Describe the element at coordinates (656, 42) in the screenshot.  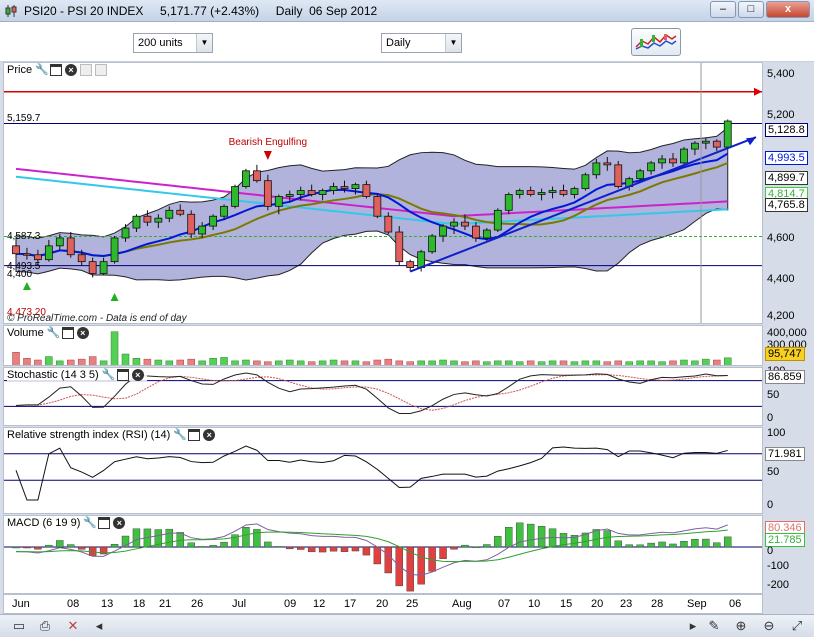
I see `indicators-button` at that location.